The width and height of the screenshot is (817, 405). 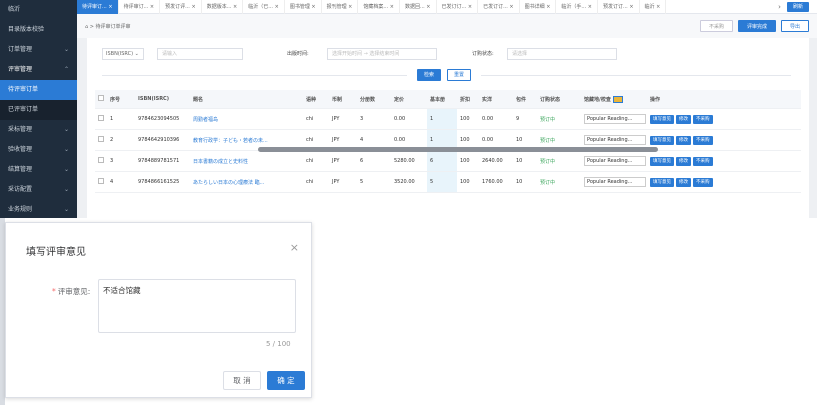 I want to click on tab-item: 馆藏档案... ×, so click(x=379, y=7).